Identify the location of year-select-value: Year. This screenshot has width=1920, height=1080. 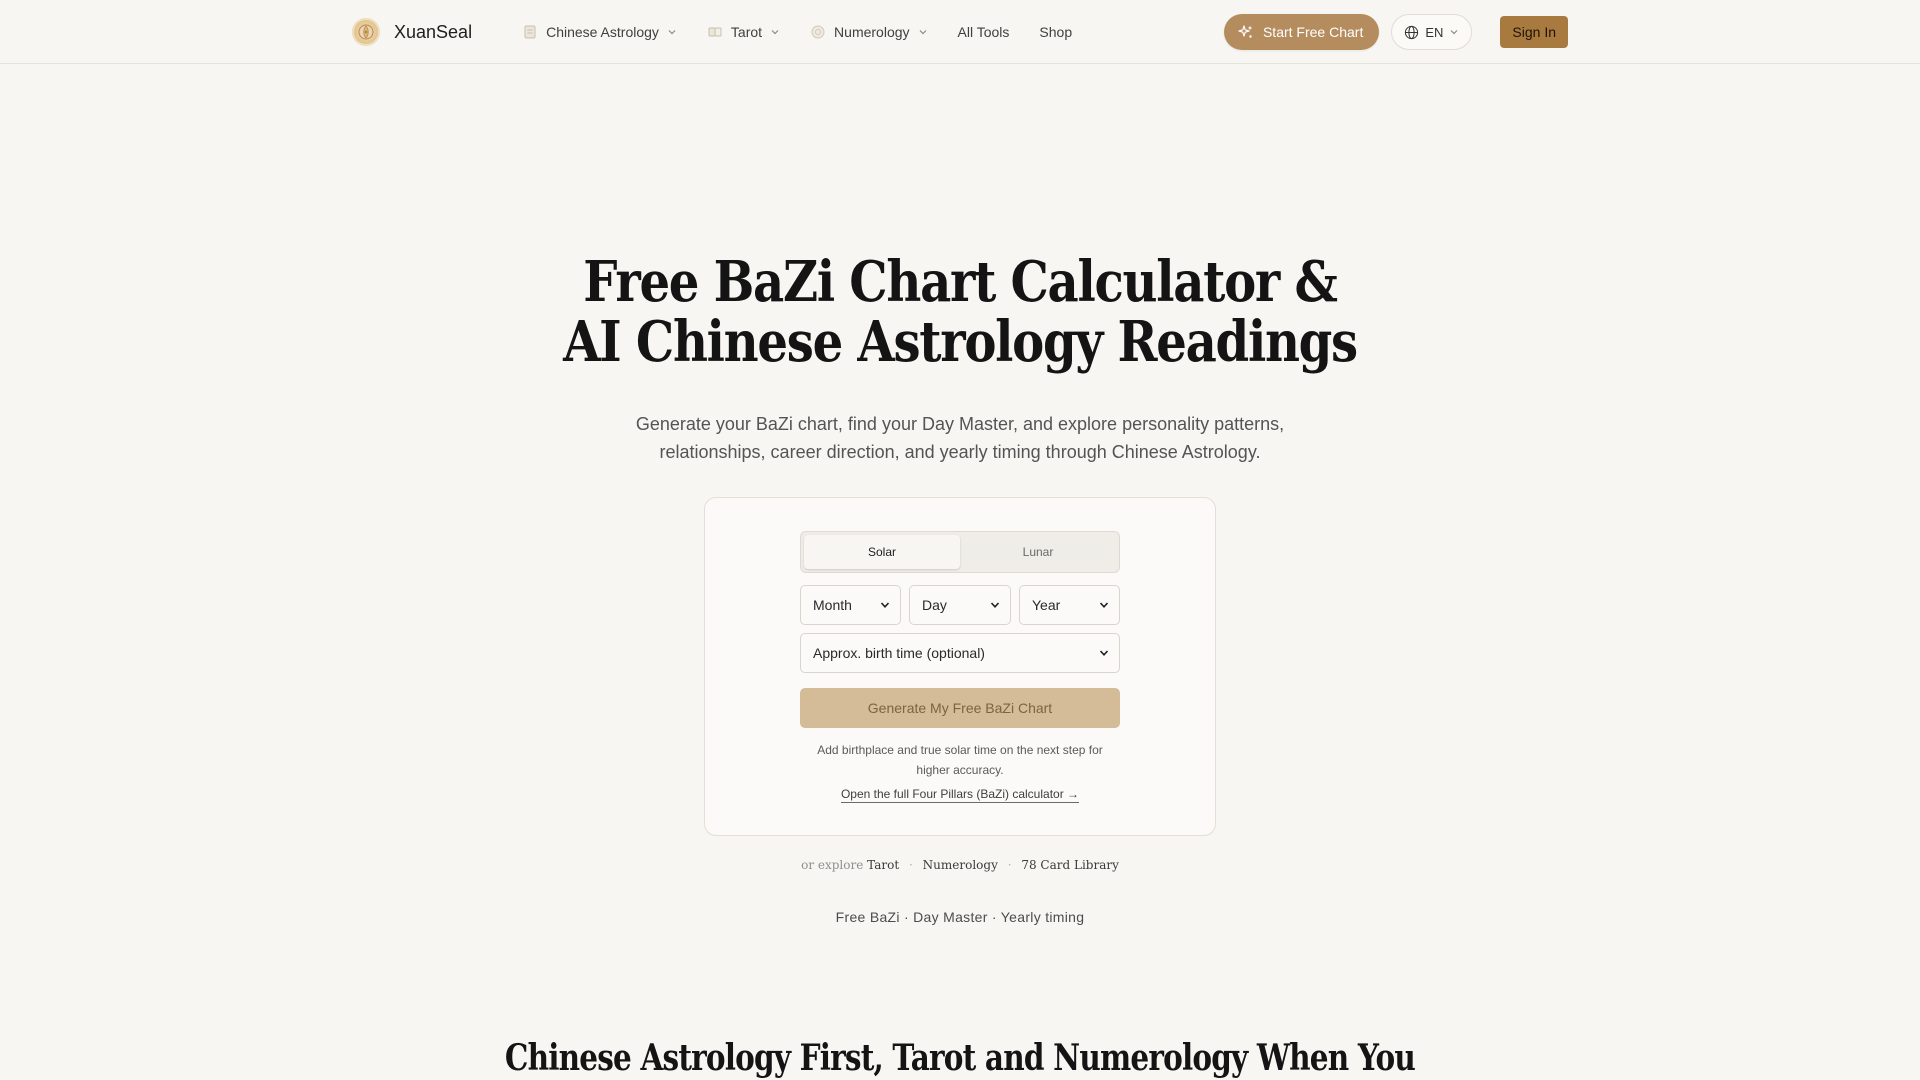
(1046, 605).